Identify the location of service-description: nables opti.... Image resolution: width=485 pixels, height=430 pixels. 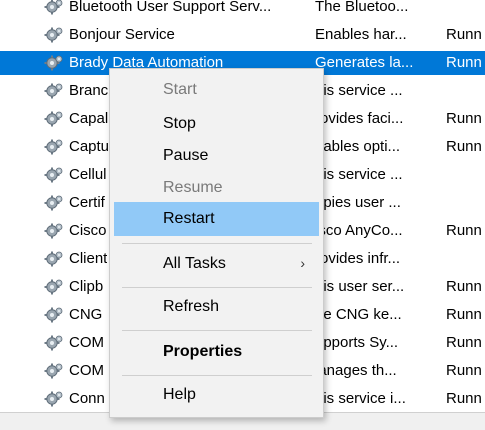
(358, 146).